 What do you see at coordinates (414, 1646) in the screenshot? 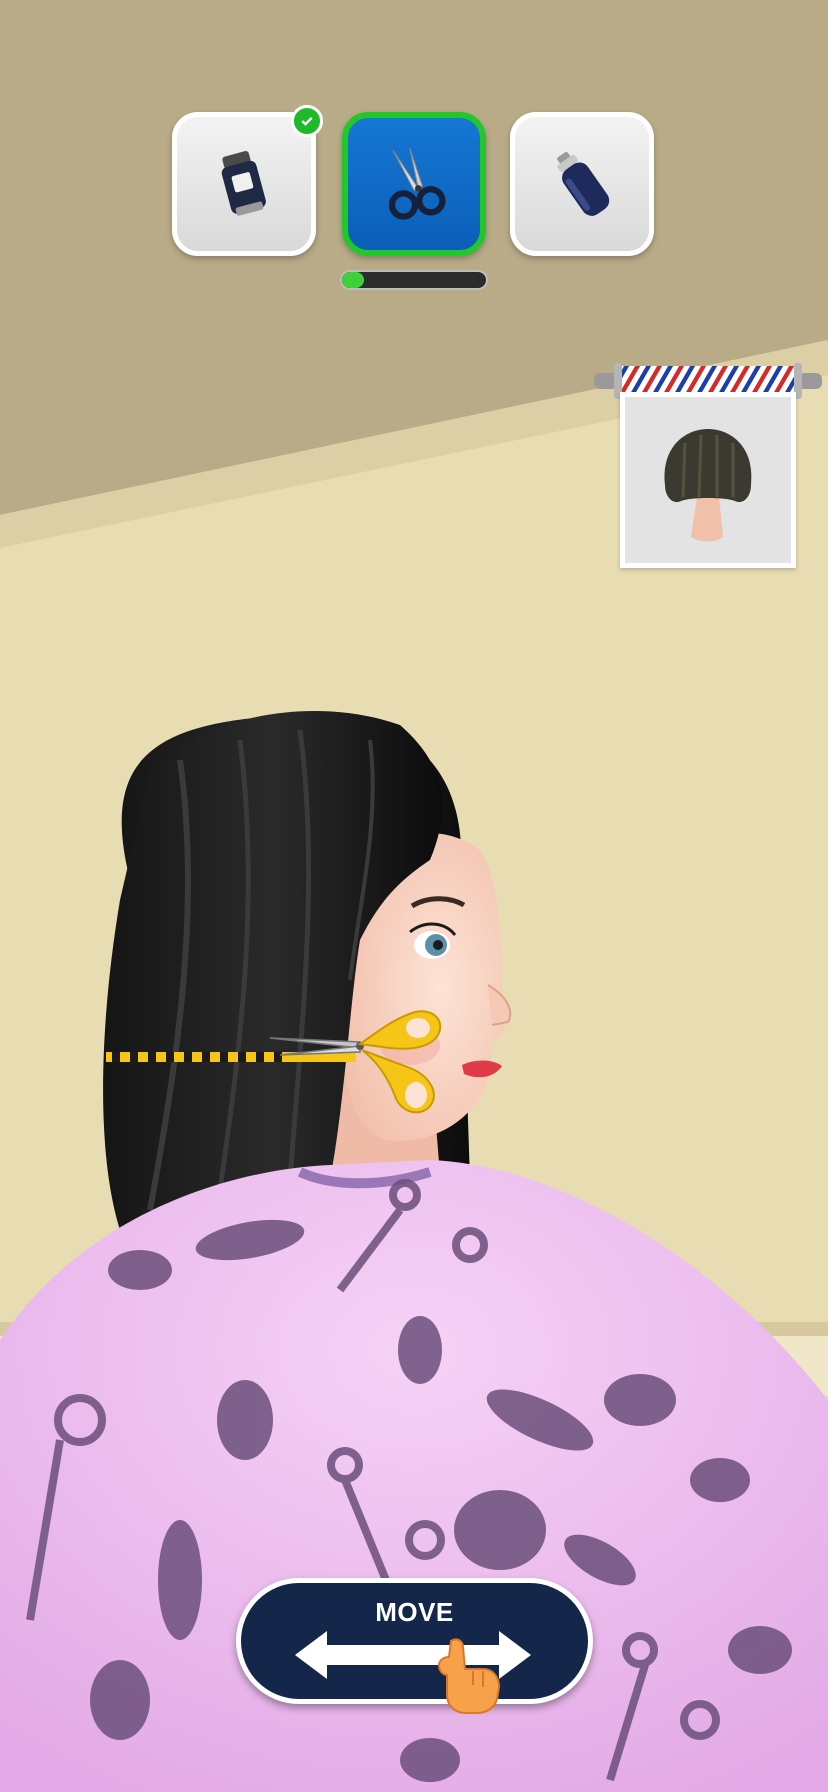
I see `move-control-button: MOVE` at bounding box center [414, 1646].